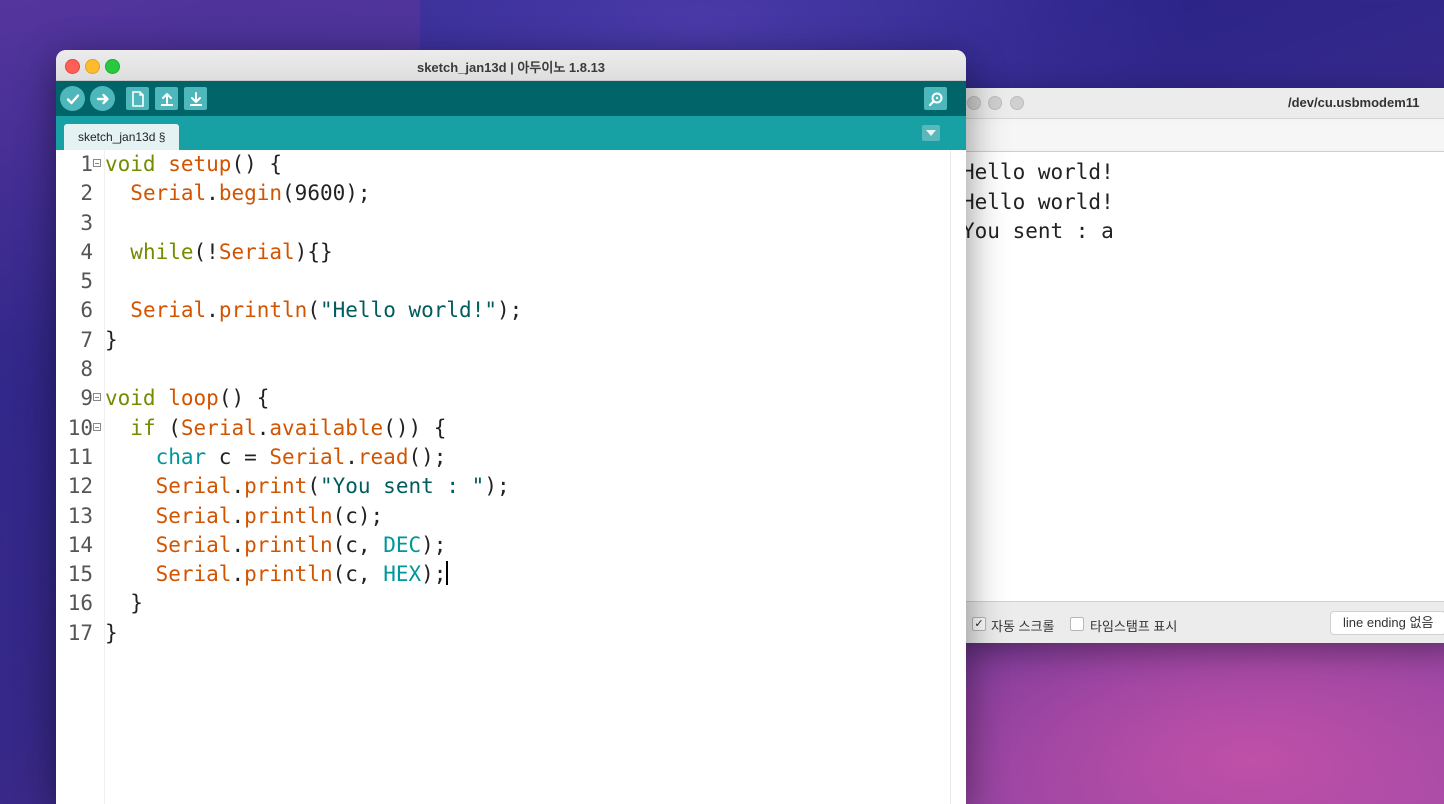 The height and width of the screenshot is (804, 1444). I want to click on code-text: Serial.println(c, DEC);, so click(276, 545).